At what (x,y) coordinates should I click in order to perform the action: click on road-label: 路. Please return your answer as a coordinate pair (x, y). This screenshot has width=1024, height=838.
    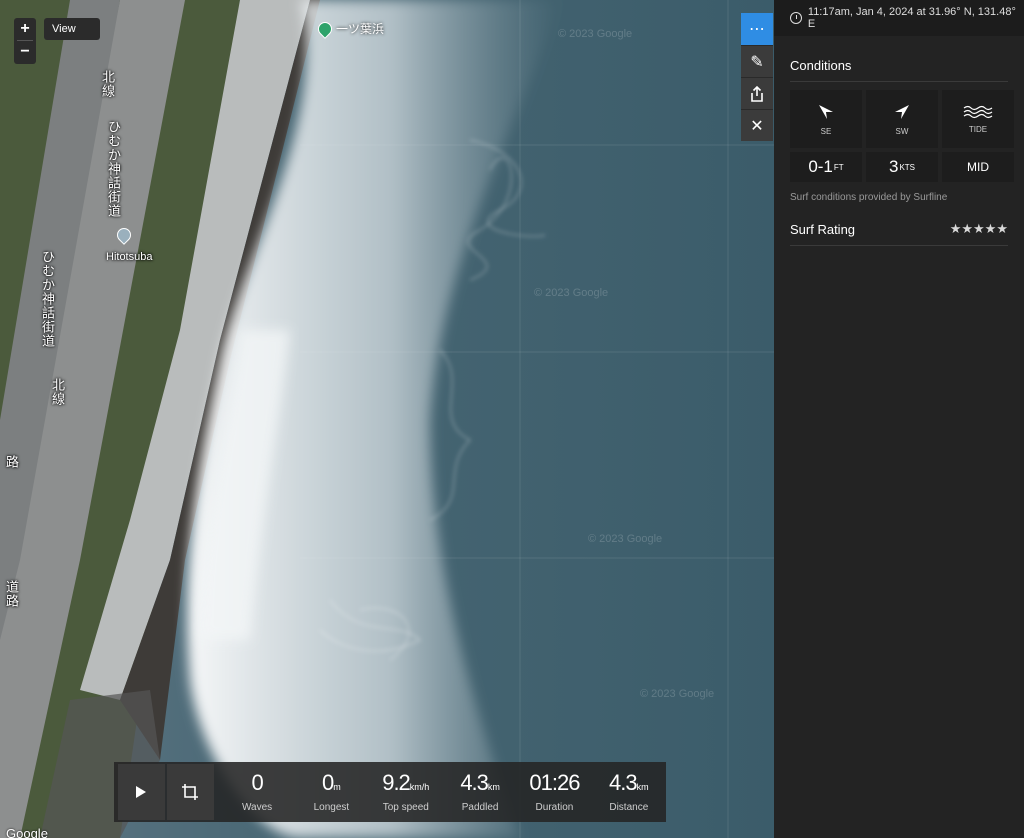
    Looking at the image, I should click on (11, 462).